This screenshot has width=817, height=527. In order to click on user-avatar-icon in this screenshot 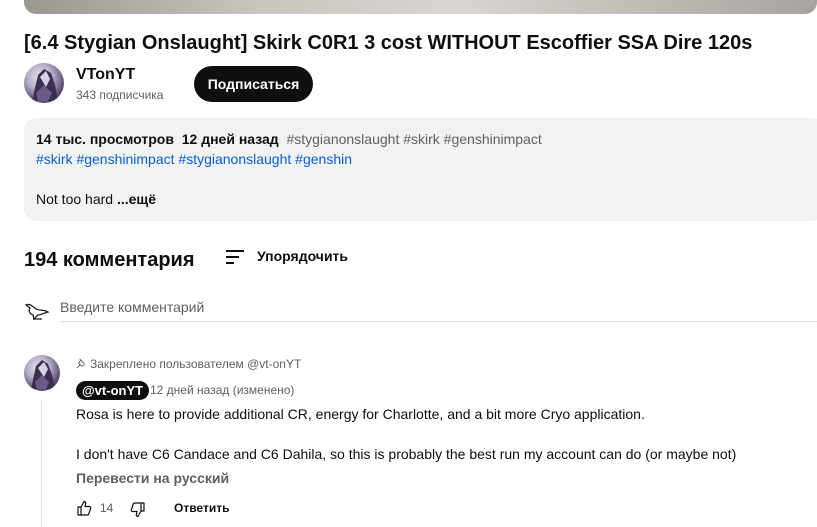, I will do `click(37, 312)`.